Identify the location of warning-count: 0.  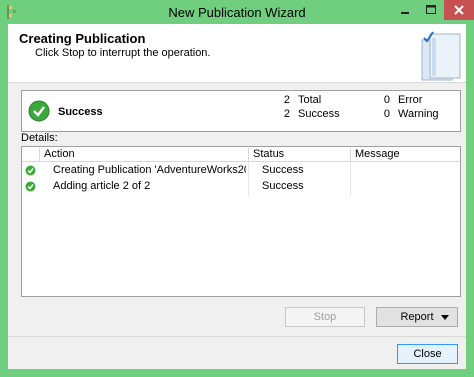
(386, 114).